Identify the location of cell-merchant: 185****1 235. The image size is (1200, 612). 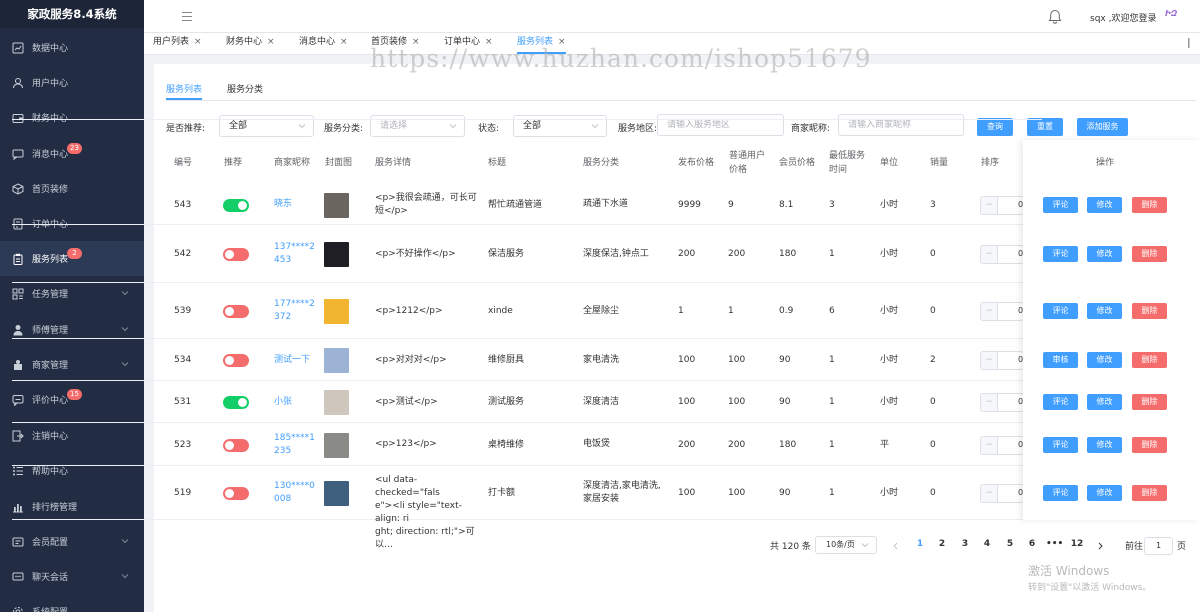
(294, 445).